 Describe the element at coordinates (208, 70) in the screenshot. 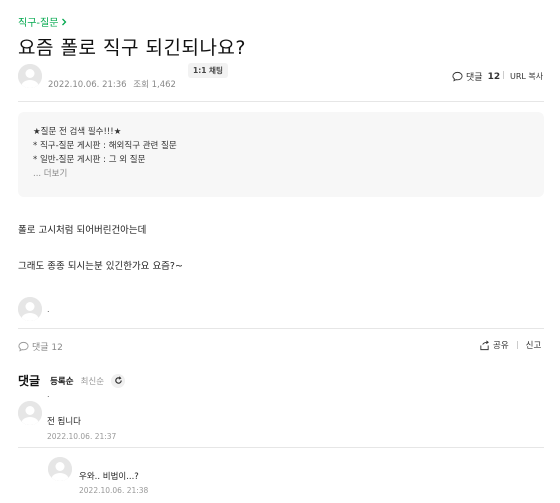

I see `chat-button: 1:1 채팅` at that location.